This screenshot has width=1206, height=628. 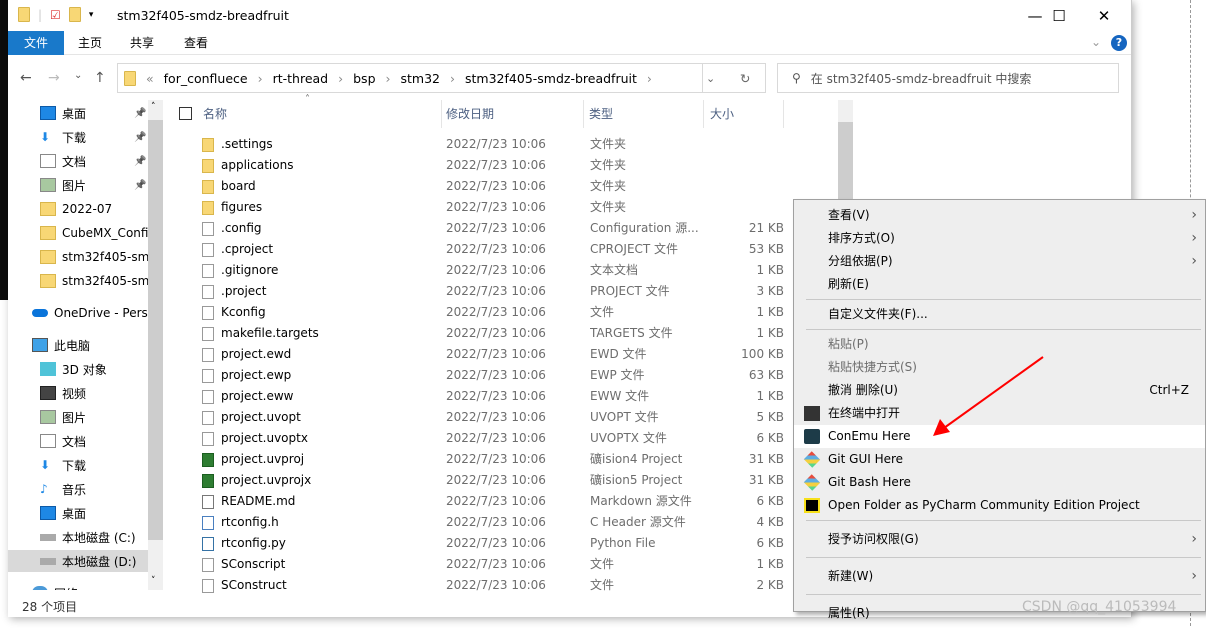 What do you see at coordinates (63, 489) in the screenshot?
I see `sidebar-item: ♪ 音乐` at bounding box center [63, 489].